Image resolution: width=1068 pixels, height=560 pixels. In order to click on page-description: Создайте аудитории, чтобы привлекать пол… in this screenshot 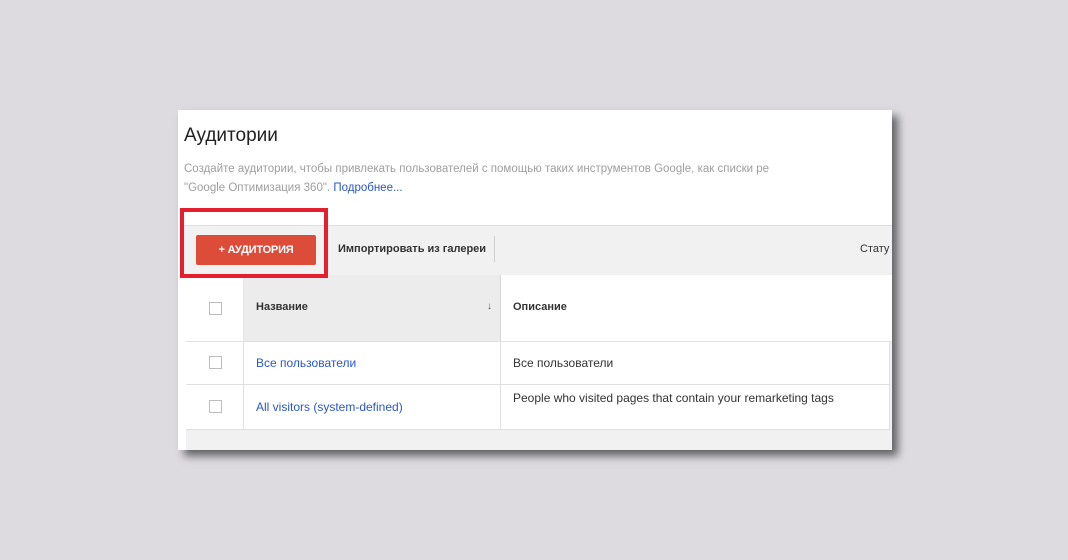, I will do `click(538, 179)`.